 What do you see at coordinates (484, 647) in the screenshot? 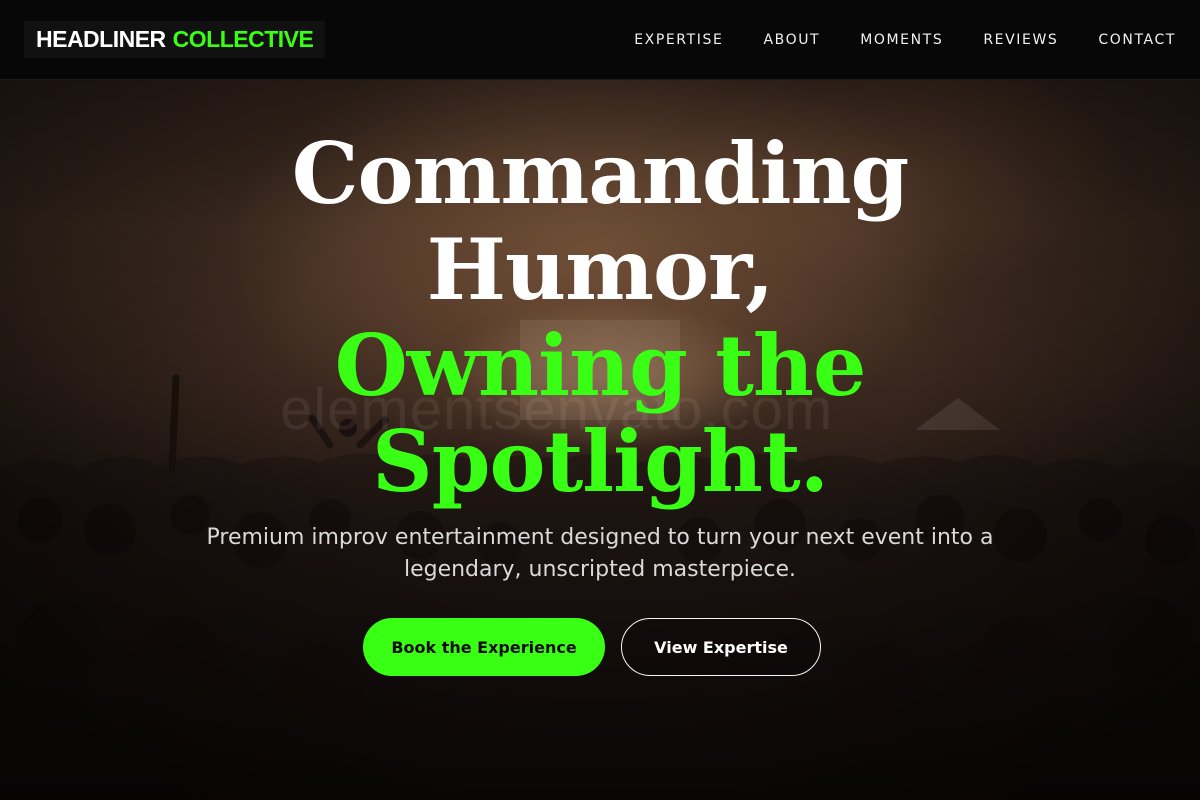
I see `book-experience-button: Book the Experience` at bounding box center [484, 647].